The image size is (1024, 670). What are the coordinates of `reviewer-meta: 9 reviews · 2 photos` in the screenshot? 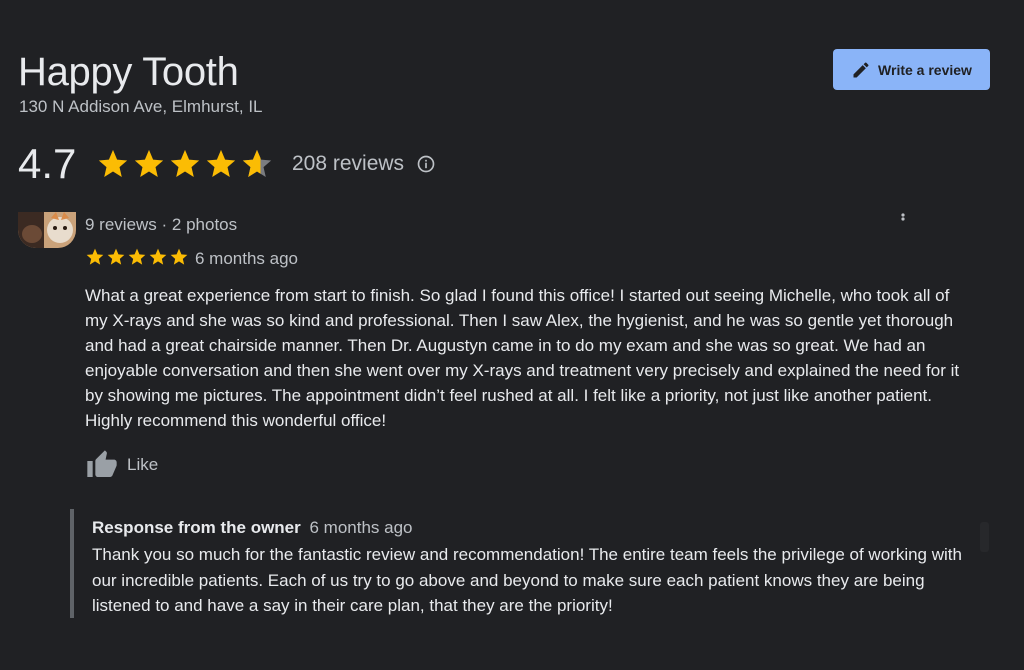 It's located at (161, 225).